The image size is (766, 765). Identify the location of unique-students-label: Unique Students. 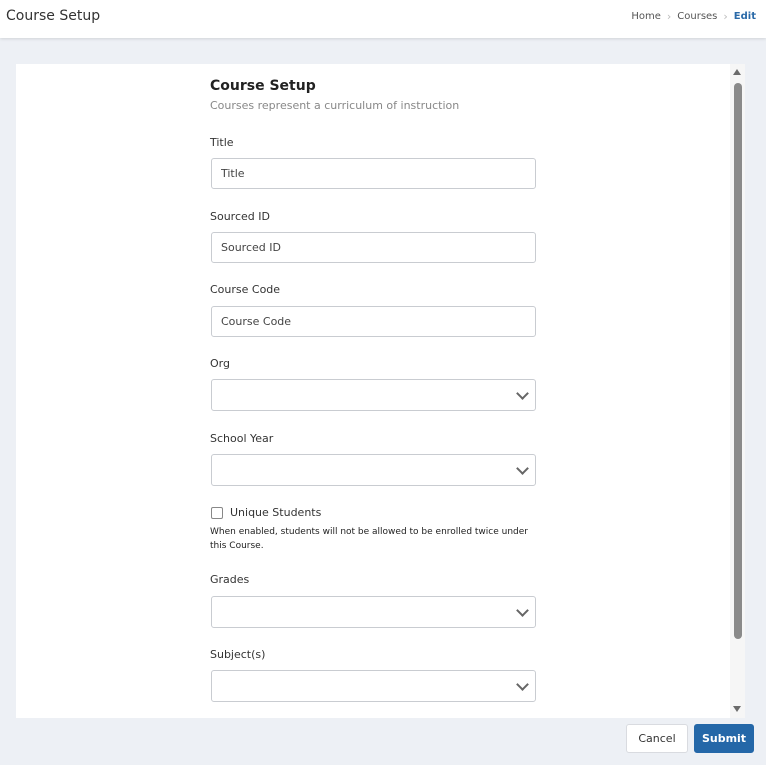
(275, 512).